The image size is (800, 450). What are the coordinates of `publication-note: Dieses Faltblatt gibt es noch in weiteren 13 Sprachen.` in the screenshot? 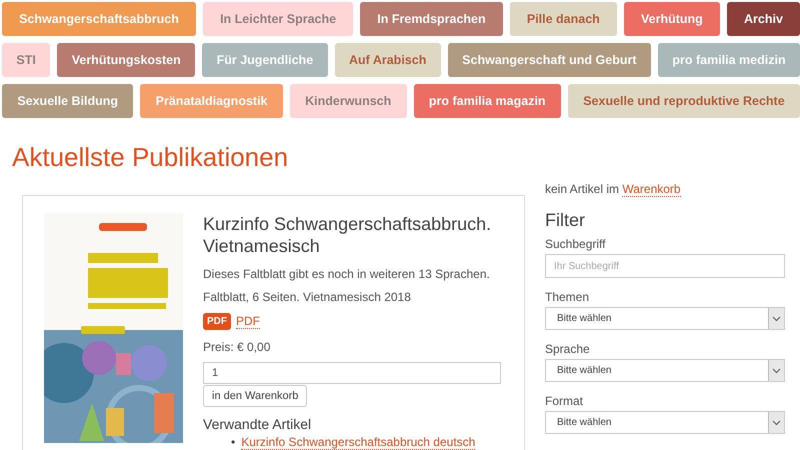 It's located at (346, 274).